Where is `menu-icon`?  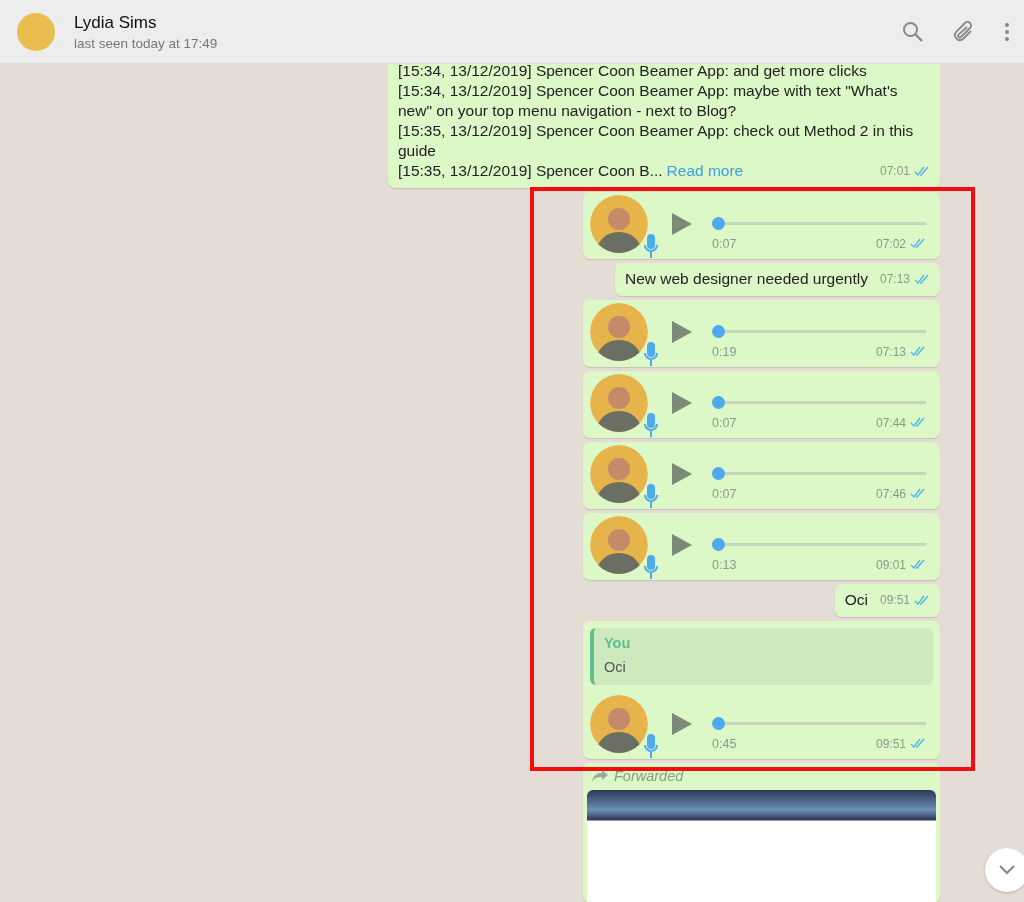
menu-icon is located at coordinates (1007, 31).